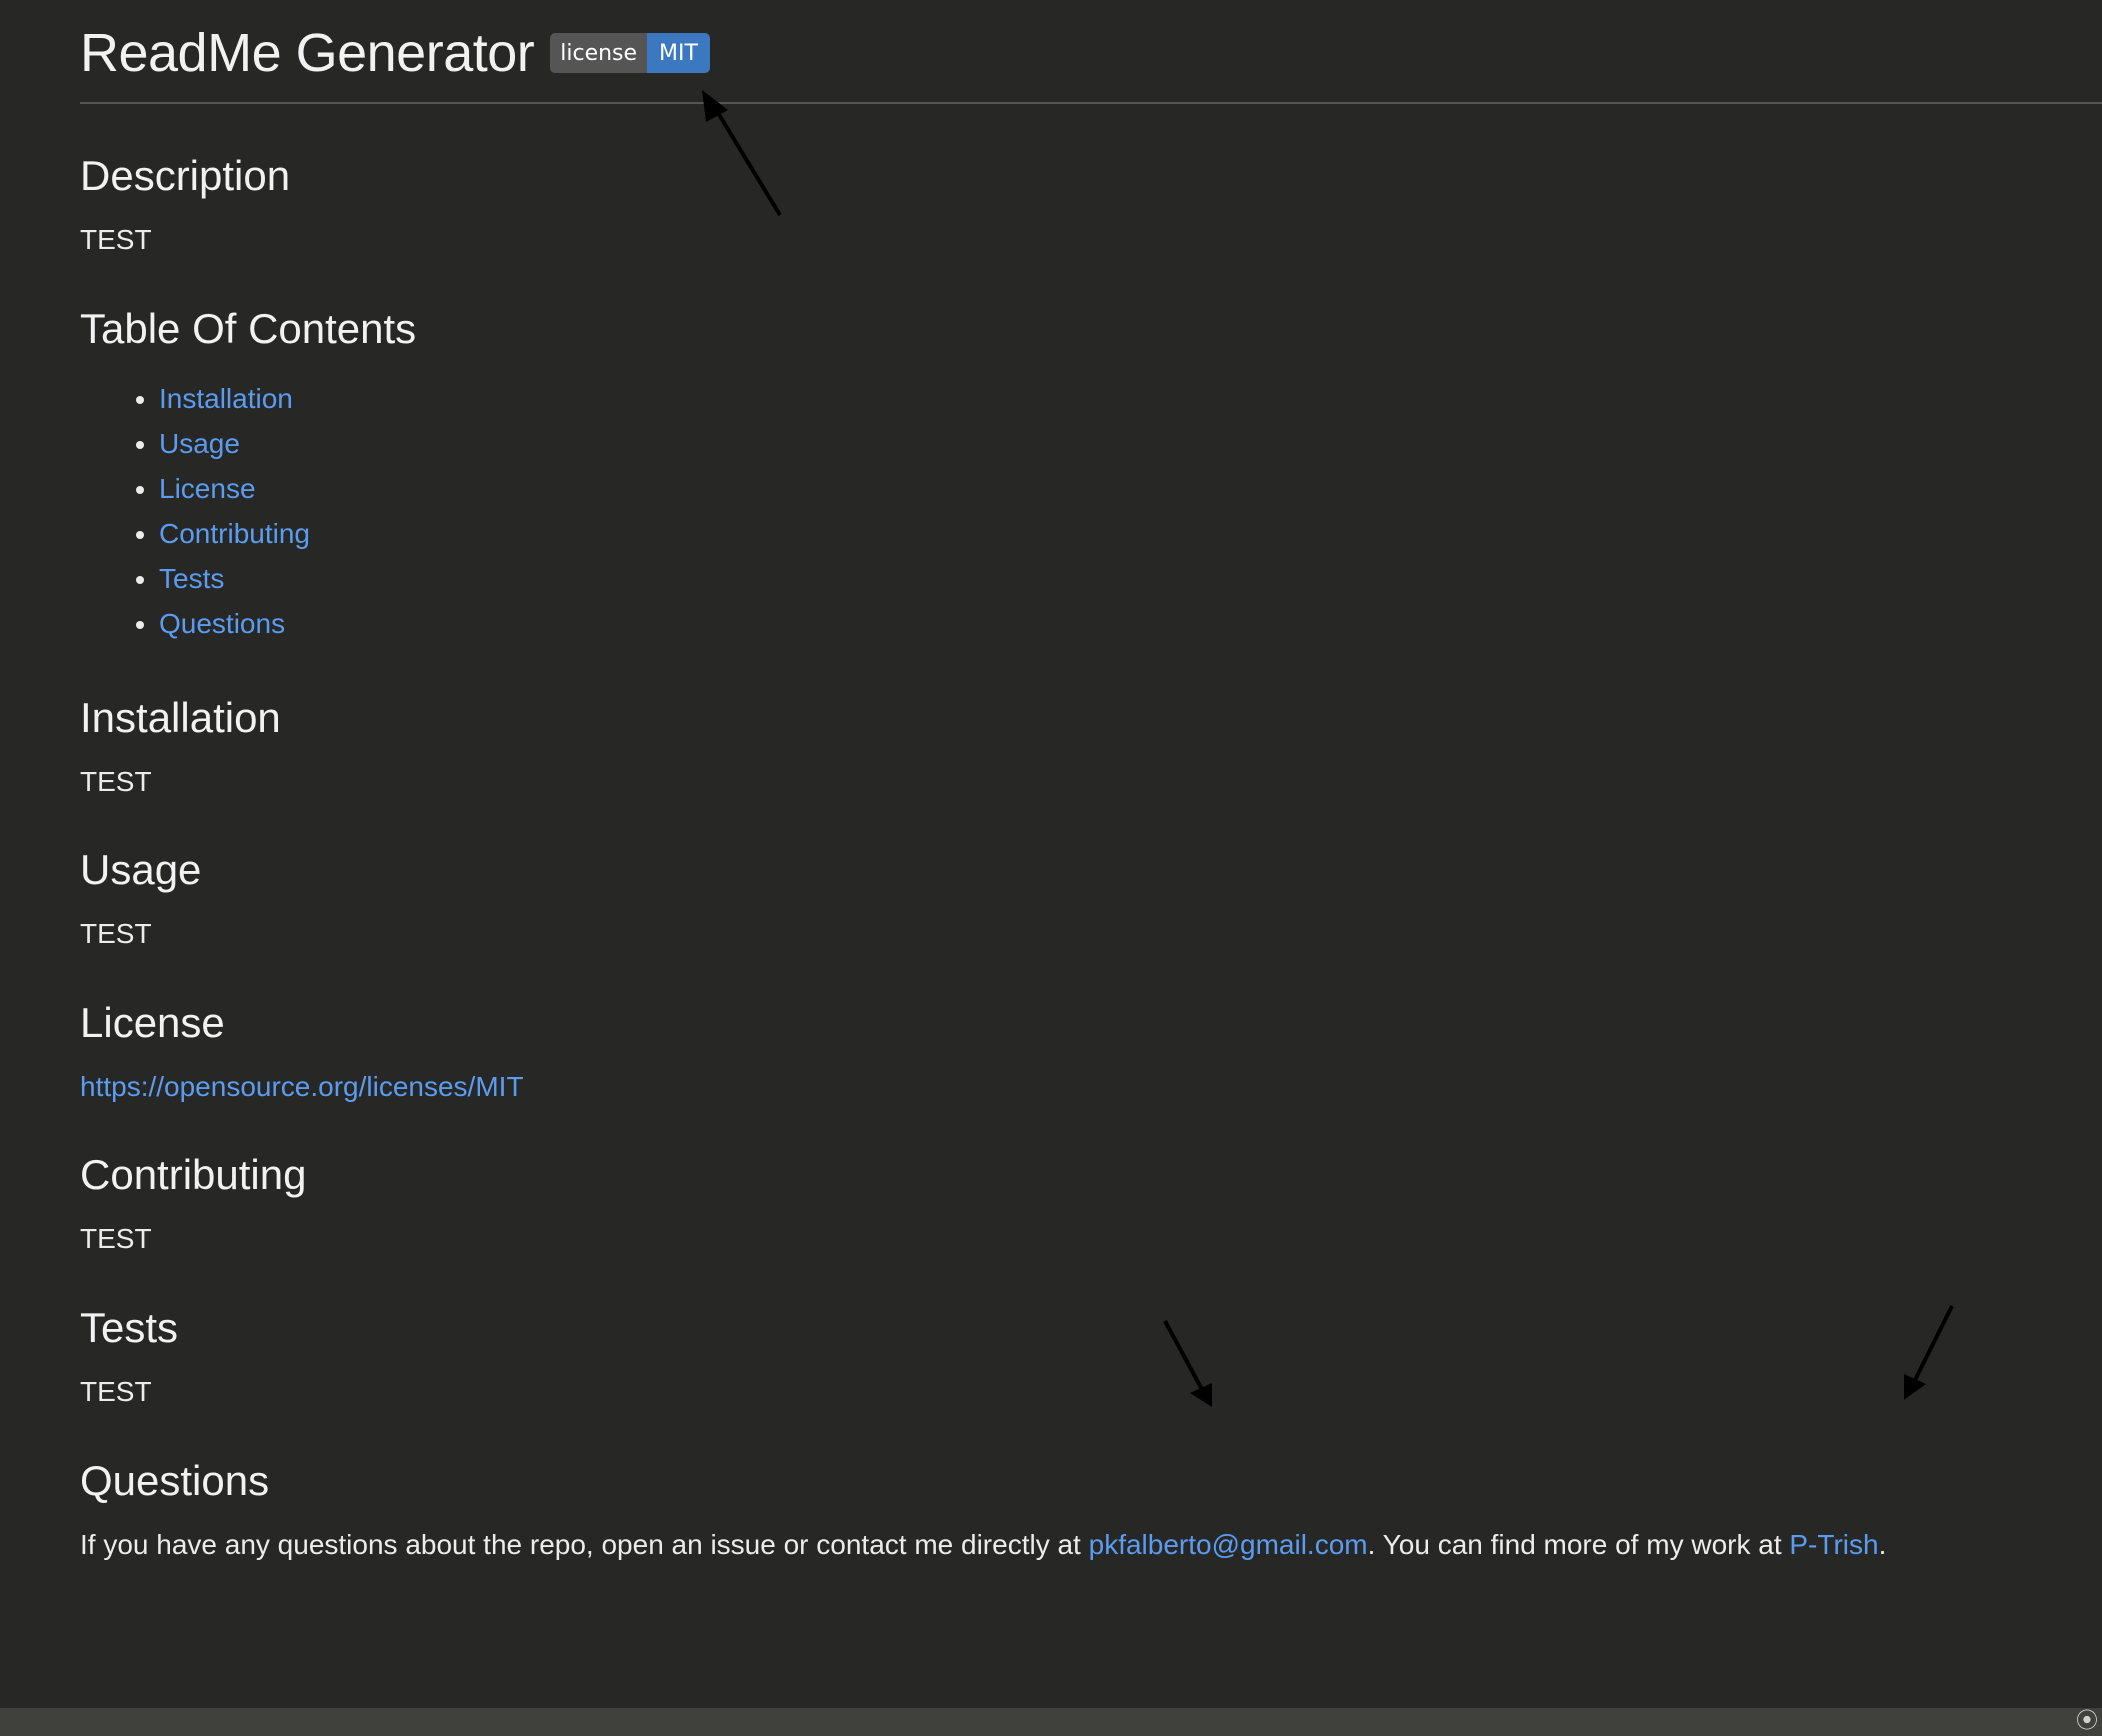 This screenshot has height=1736, width=2102. I want to click on installation-text: TEST, so click(116, 781).